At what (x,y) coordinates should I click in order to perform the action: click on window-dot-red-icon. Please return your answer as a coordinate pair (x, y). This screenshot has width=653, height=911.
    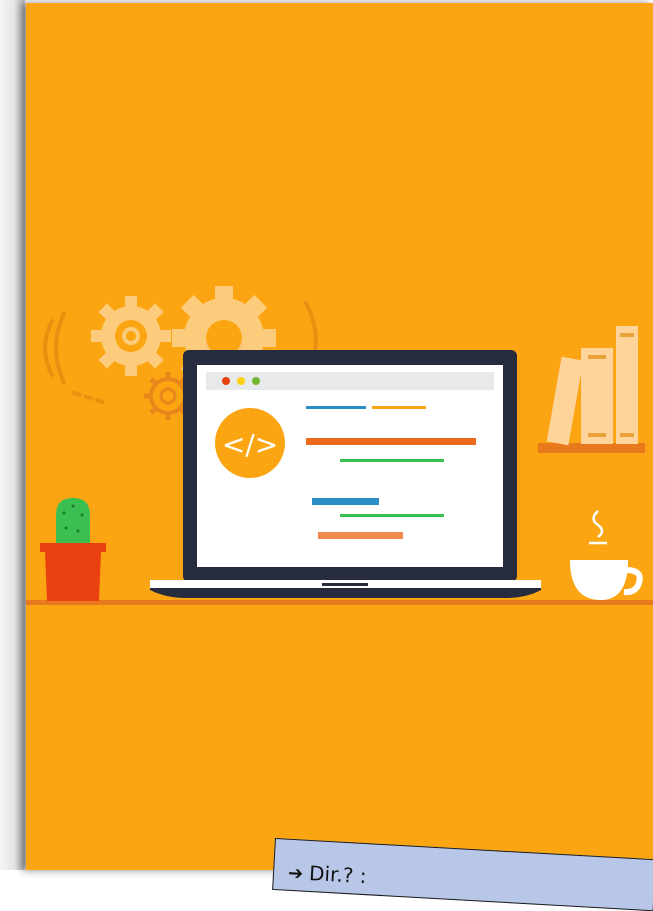
    Looking at the image, I should click on (226, 381).